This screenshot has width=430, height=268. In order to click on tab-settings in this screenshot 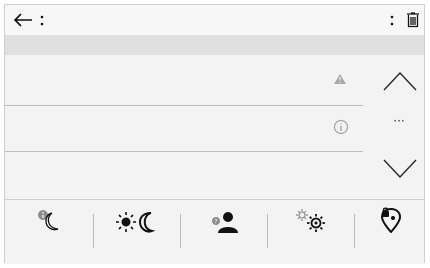, I will do `click(311, 232)`.